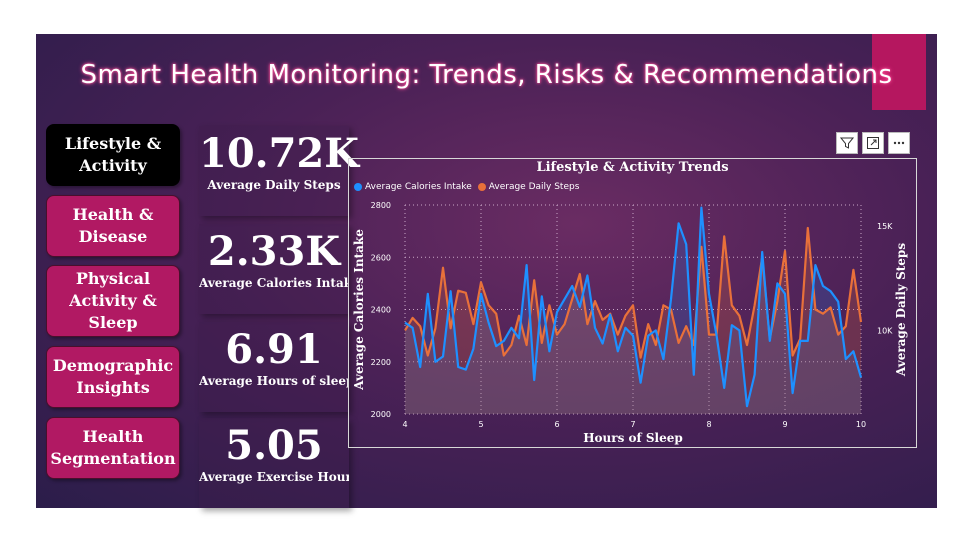  What do you see at coordinates (899, 143) in the screenshot?
I see `more-options-icon` at bounding box center [899, 143].